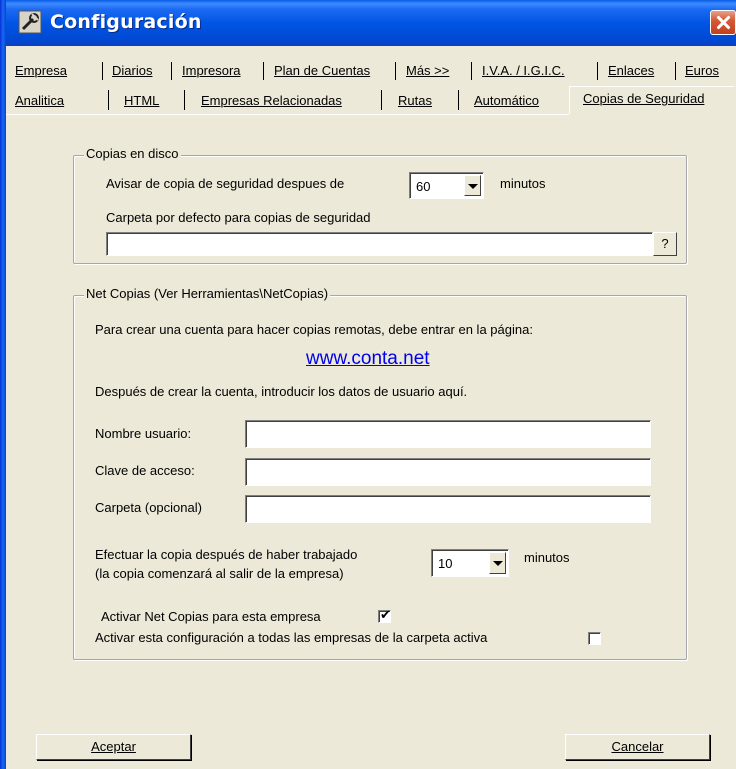 This screenshot has width=736, height=769. Describe the element at coordinates (665, 244) in the screenshot. I see `browse-folder-button: ?` at that location.